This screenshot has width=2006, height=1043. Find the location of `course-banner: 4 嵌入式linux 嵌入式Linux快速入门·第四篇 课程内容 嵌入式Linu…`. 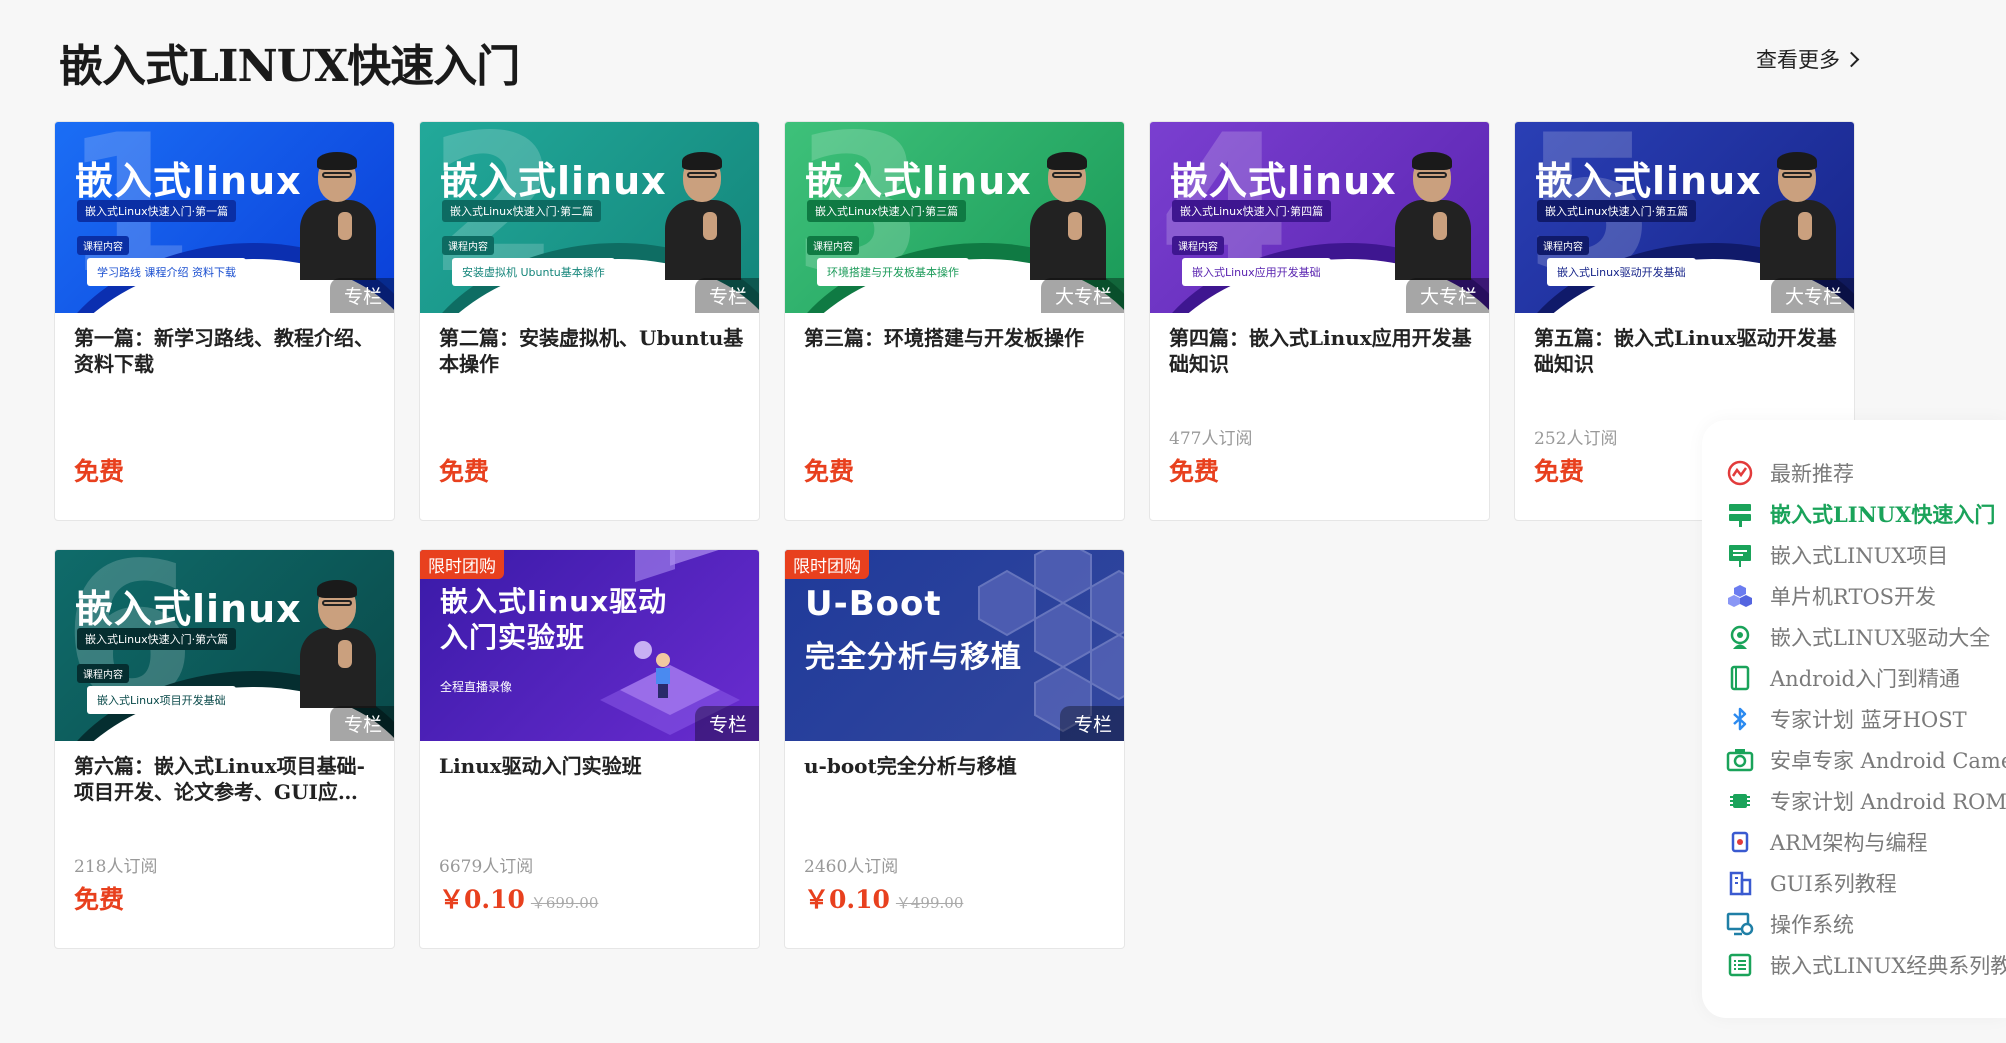

course-banner: 4 嵌入式linux 嵌入式Linux快速入门·第四篇 课程内容 嵌入式Linu… is located at coordinates (1319, 217).